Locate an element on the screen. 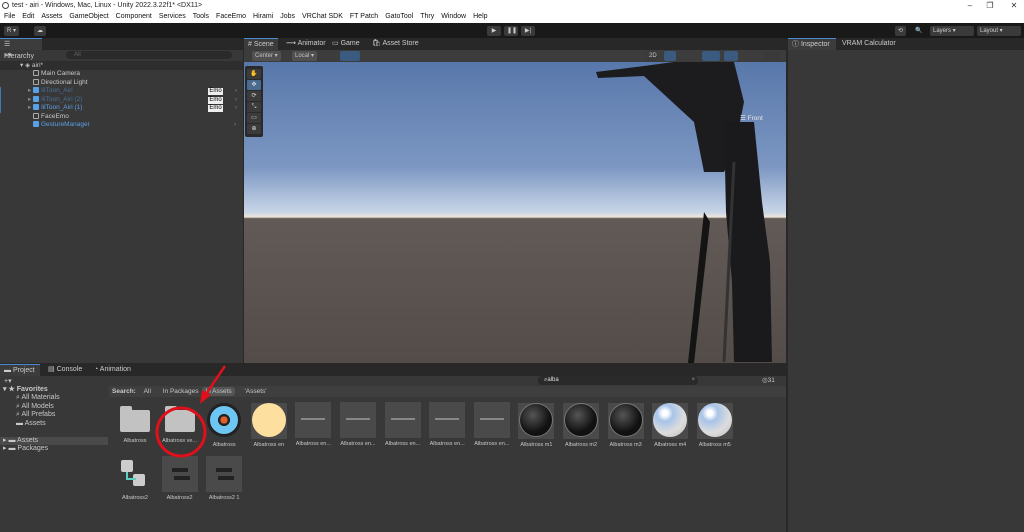 The height and width of the screenshot is (532, 1024). menu-help: Help is located at coordinates (480, 17).